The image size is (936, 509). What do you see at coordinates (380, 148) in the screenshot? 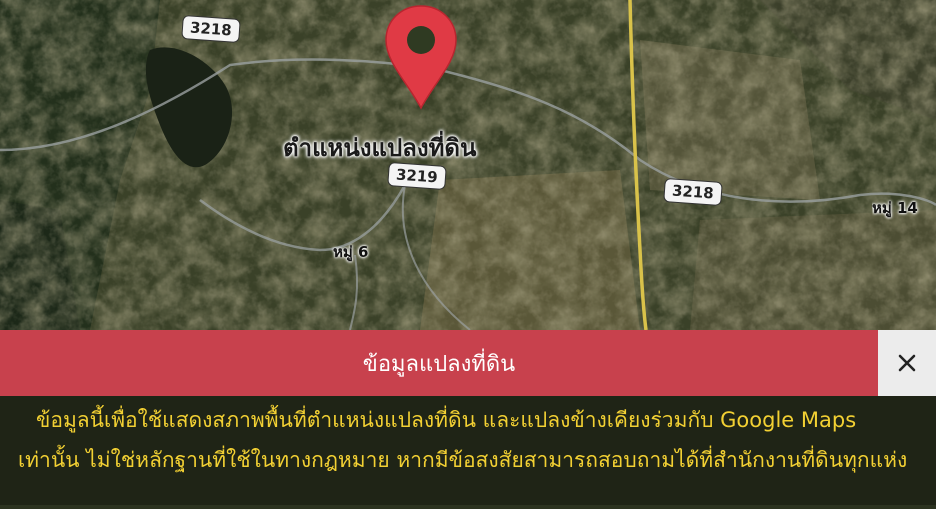
I see `pin-label: ตำแหน่งแปลงที่ดิน` at bounding box center [380, 148].